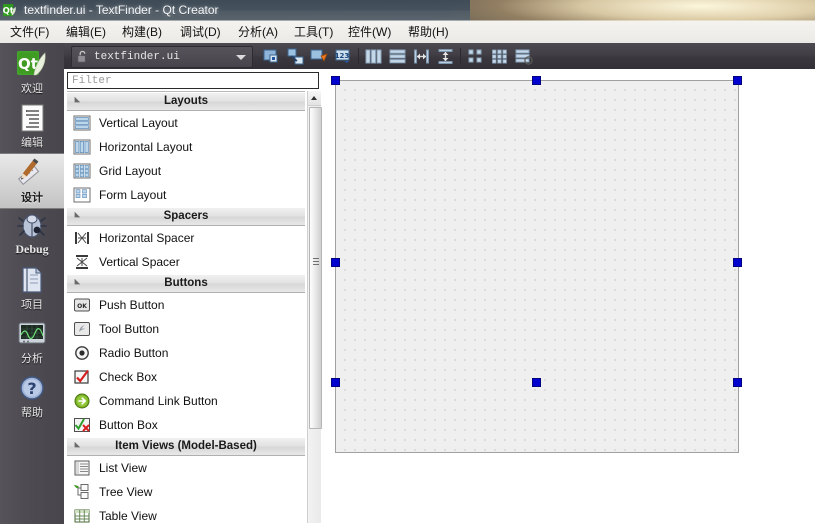 The image size is (815, 524). What do you see at coordinates (186, 329) in the screenshot?
I see `widget-list-item: Tool Button` at bounding box center [186, 329].